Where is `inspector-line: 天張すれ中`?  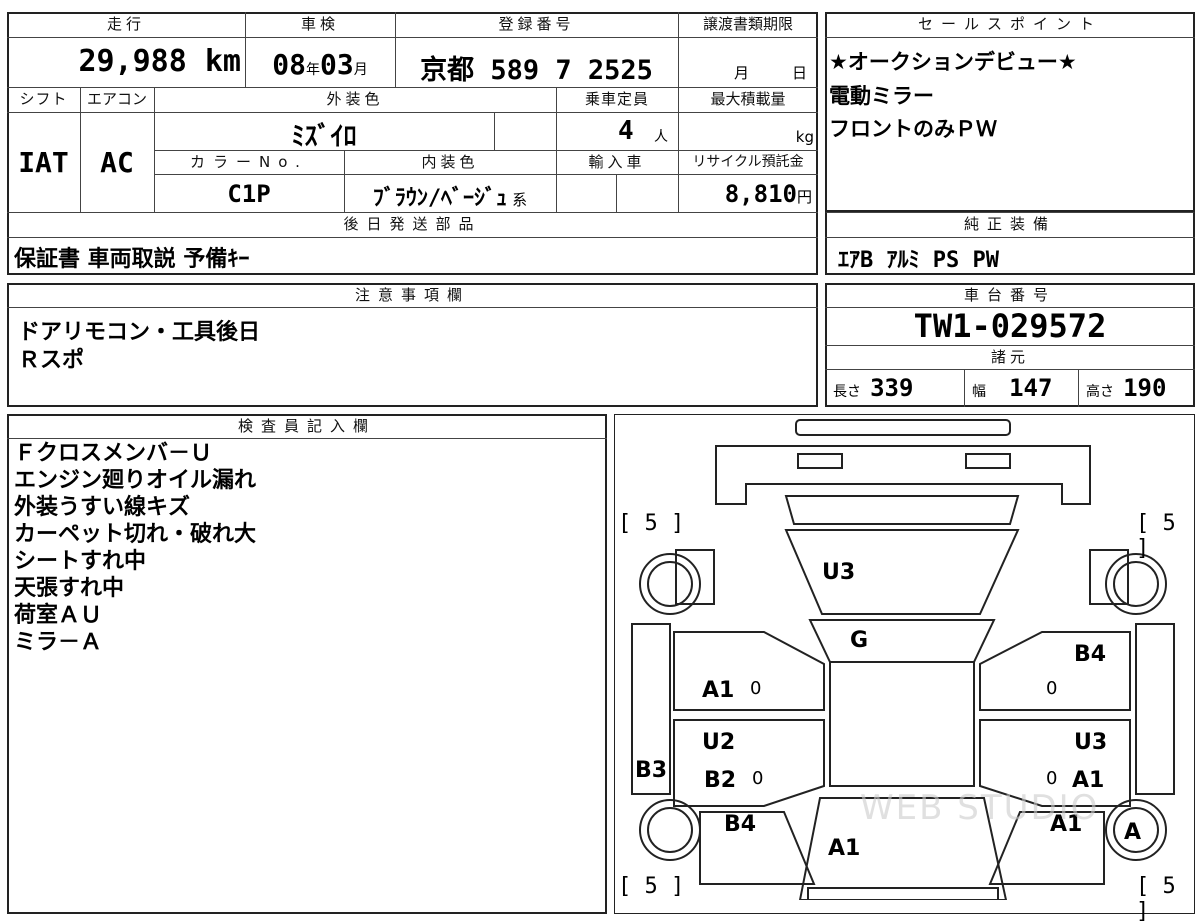
inspector-line: 天張すれ中 is located at coordinates (69, 588).